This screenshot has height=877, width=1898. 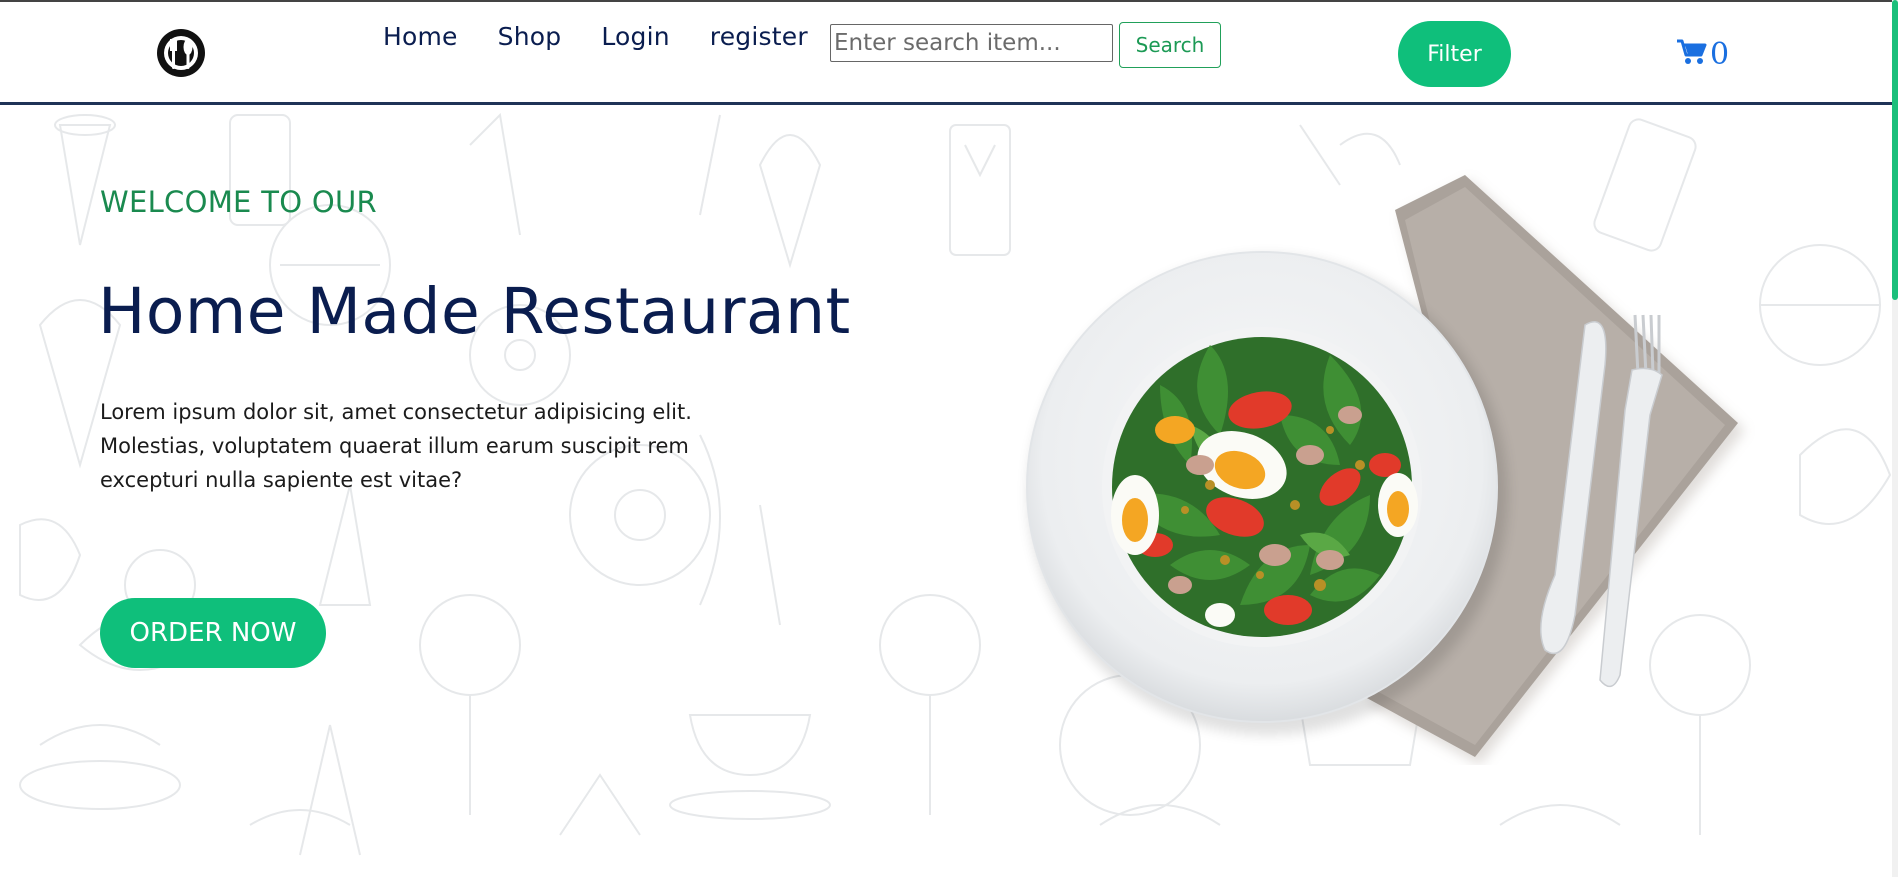 I want to click on hero-eyebrow: WELCOME TO OUR, so click(x=238, y=202).